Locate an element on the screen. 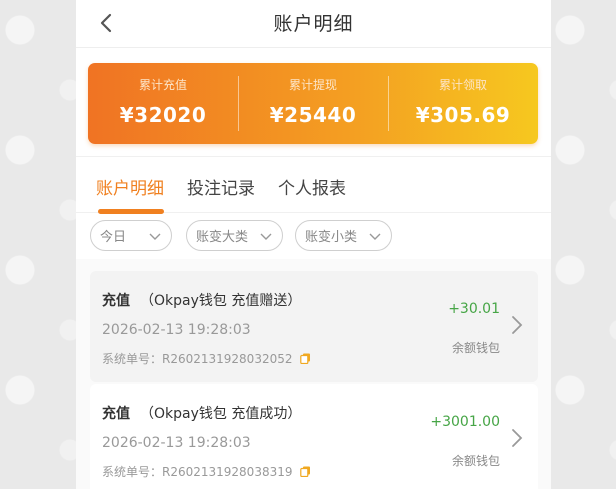 The width and height of the screenshot is (616, 489). tab-bet-records: 投注记录 is located at coordinates (221, 186).